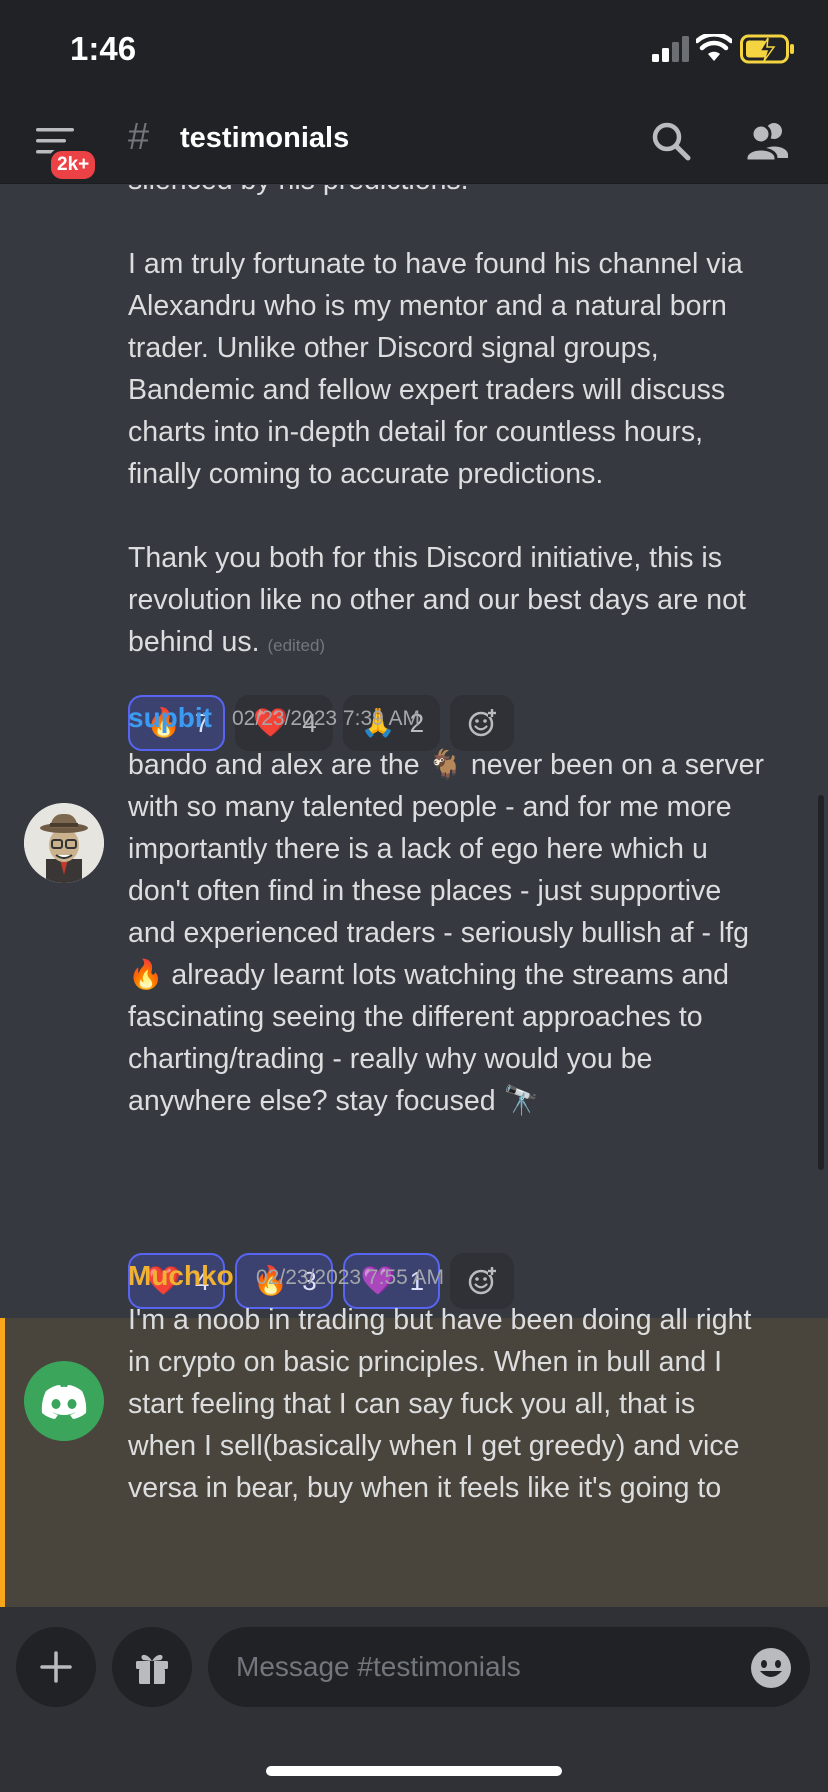 The width and height of the screenshot is (828, 1792). I want to click on battery-charging-icon, so click(767, 49).